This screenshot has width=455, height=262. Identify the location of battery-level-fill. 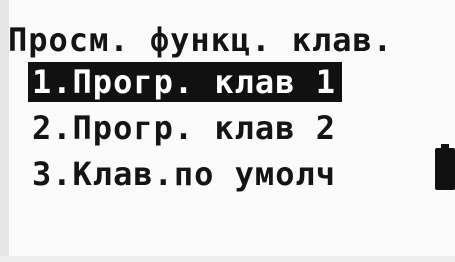
(445, 169).